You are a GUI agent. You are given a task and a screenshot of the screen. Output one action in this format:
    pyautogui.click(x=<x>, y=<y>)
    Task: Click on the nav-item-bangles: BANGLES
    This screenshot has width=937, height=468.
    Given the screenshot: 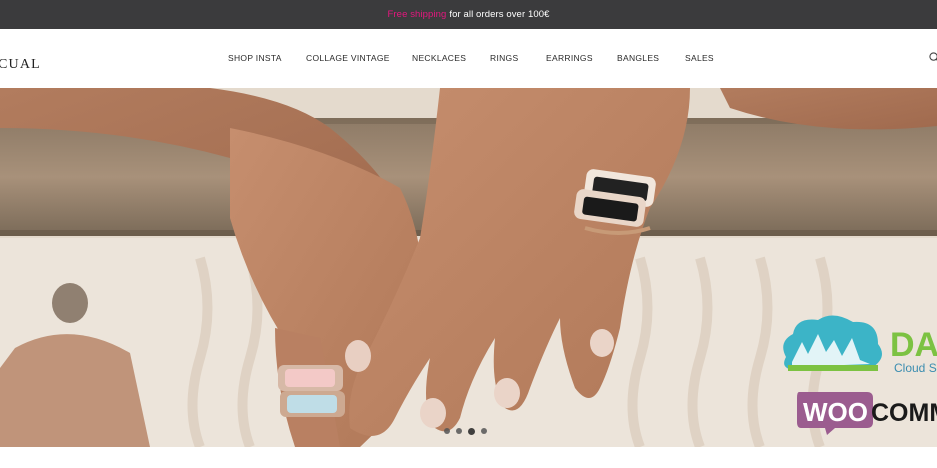 What is the action you would take?
    pyautogui.click(x=638, y=58)
    